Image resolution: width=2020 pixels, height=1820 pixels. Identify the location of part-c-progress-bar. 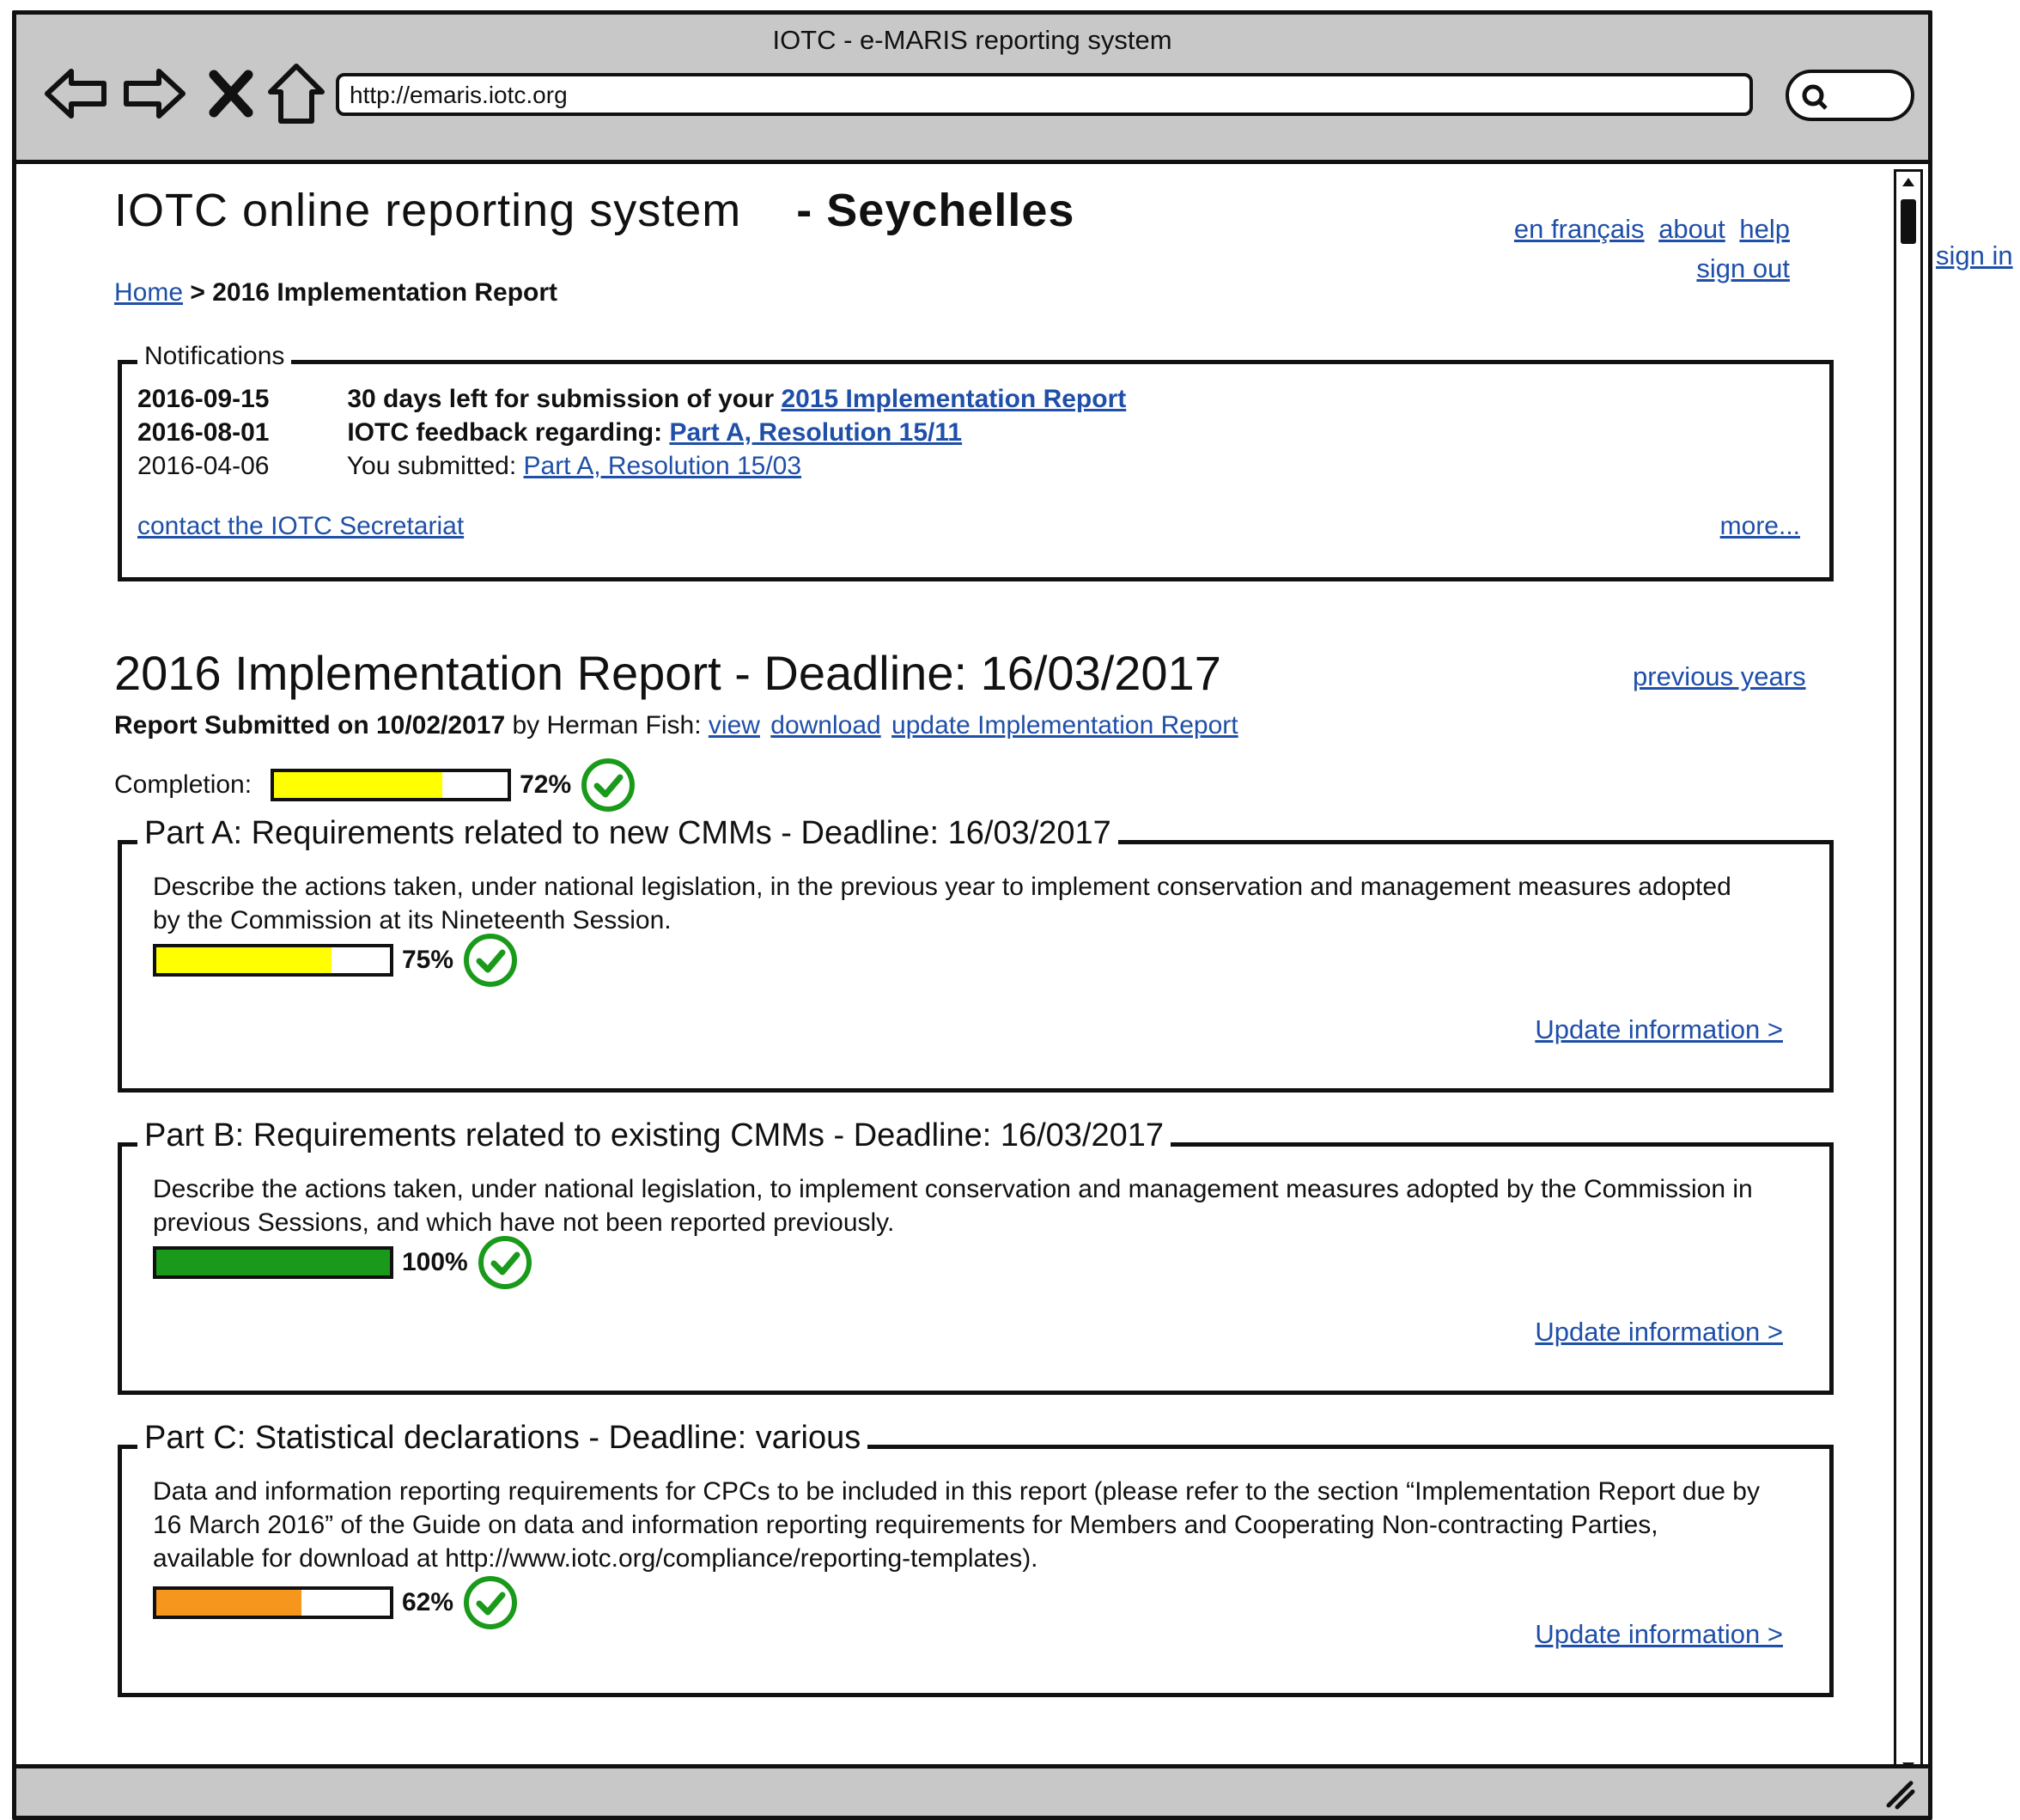
(273, 1603).